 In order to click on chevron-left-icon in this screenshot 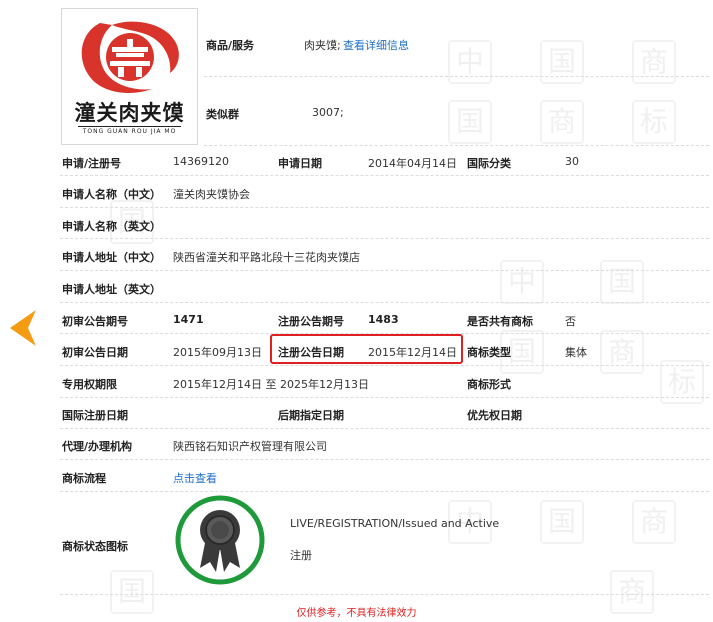, I will do `click(24, 328)`.